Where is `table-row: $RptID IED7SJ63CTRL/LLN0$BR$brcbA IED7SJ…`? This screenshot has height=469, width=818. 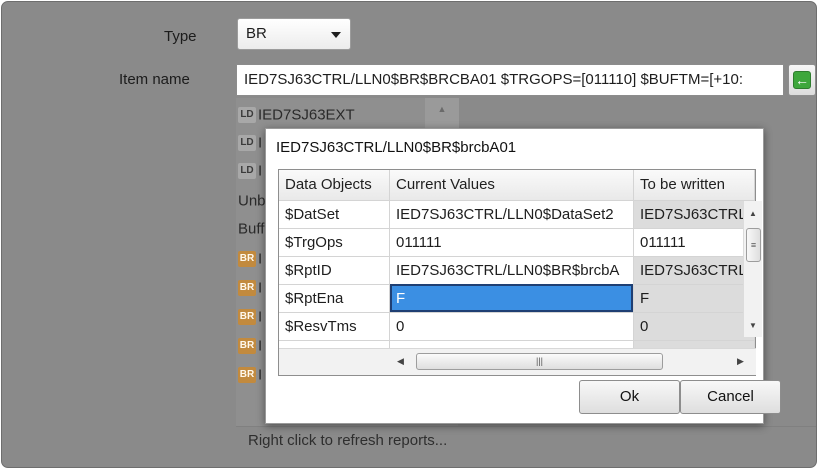 table-row: $RptID IED7SJ63CTRL/LLN0$BR$brcbA IED7SJ… is located at coordinates (517, 270).